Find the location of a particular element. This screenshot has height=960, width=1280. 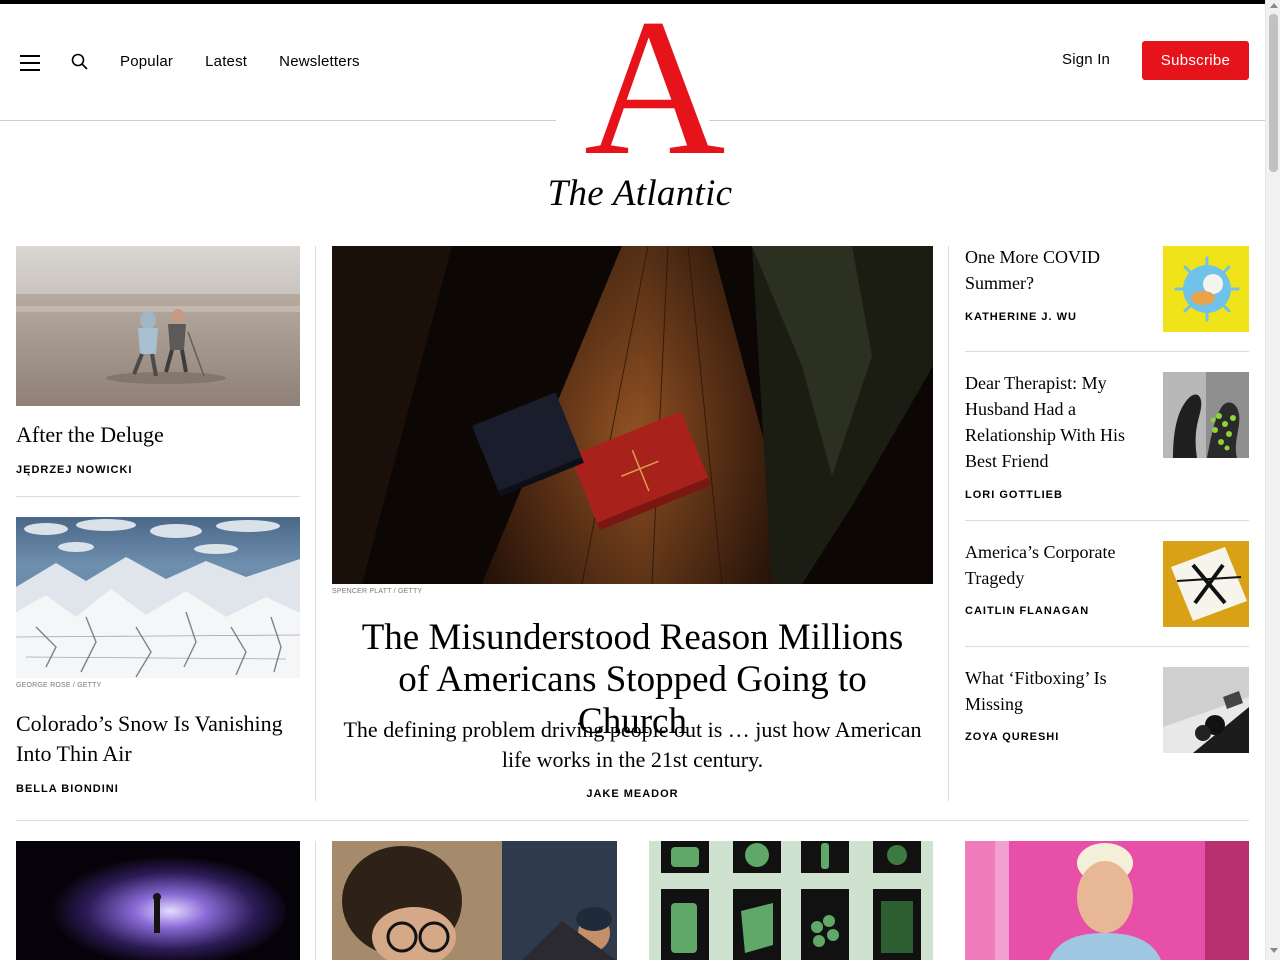

right-story-byline: CAITLIN FLANAGAN is located at coordinates (1027, 611).